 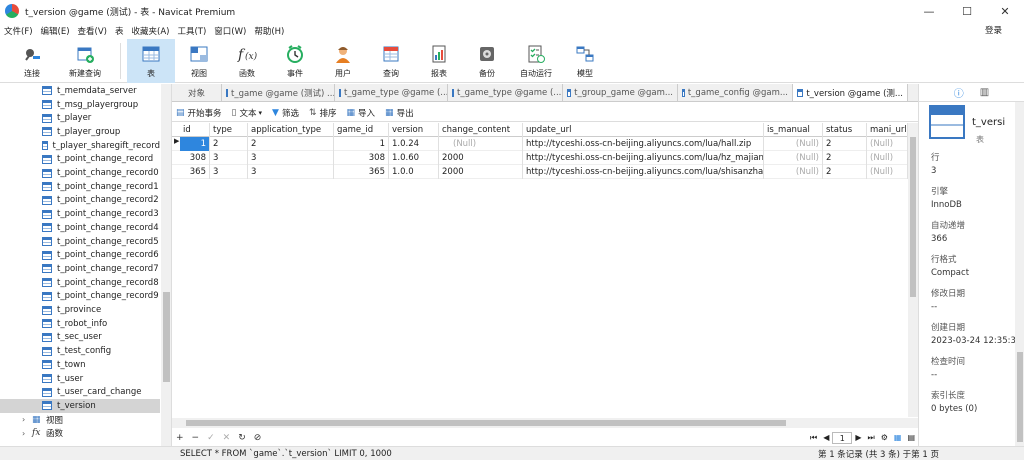 I want to click on view-button: 视图, so click(x=199, y=61).